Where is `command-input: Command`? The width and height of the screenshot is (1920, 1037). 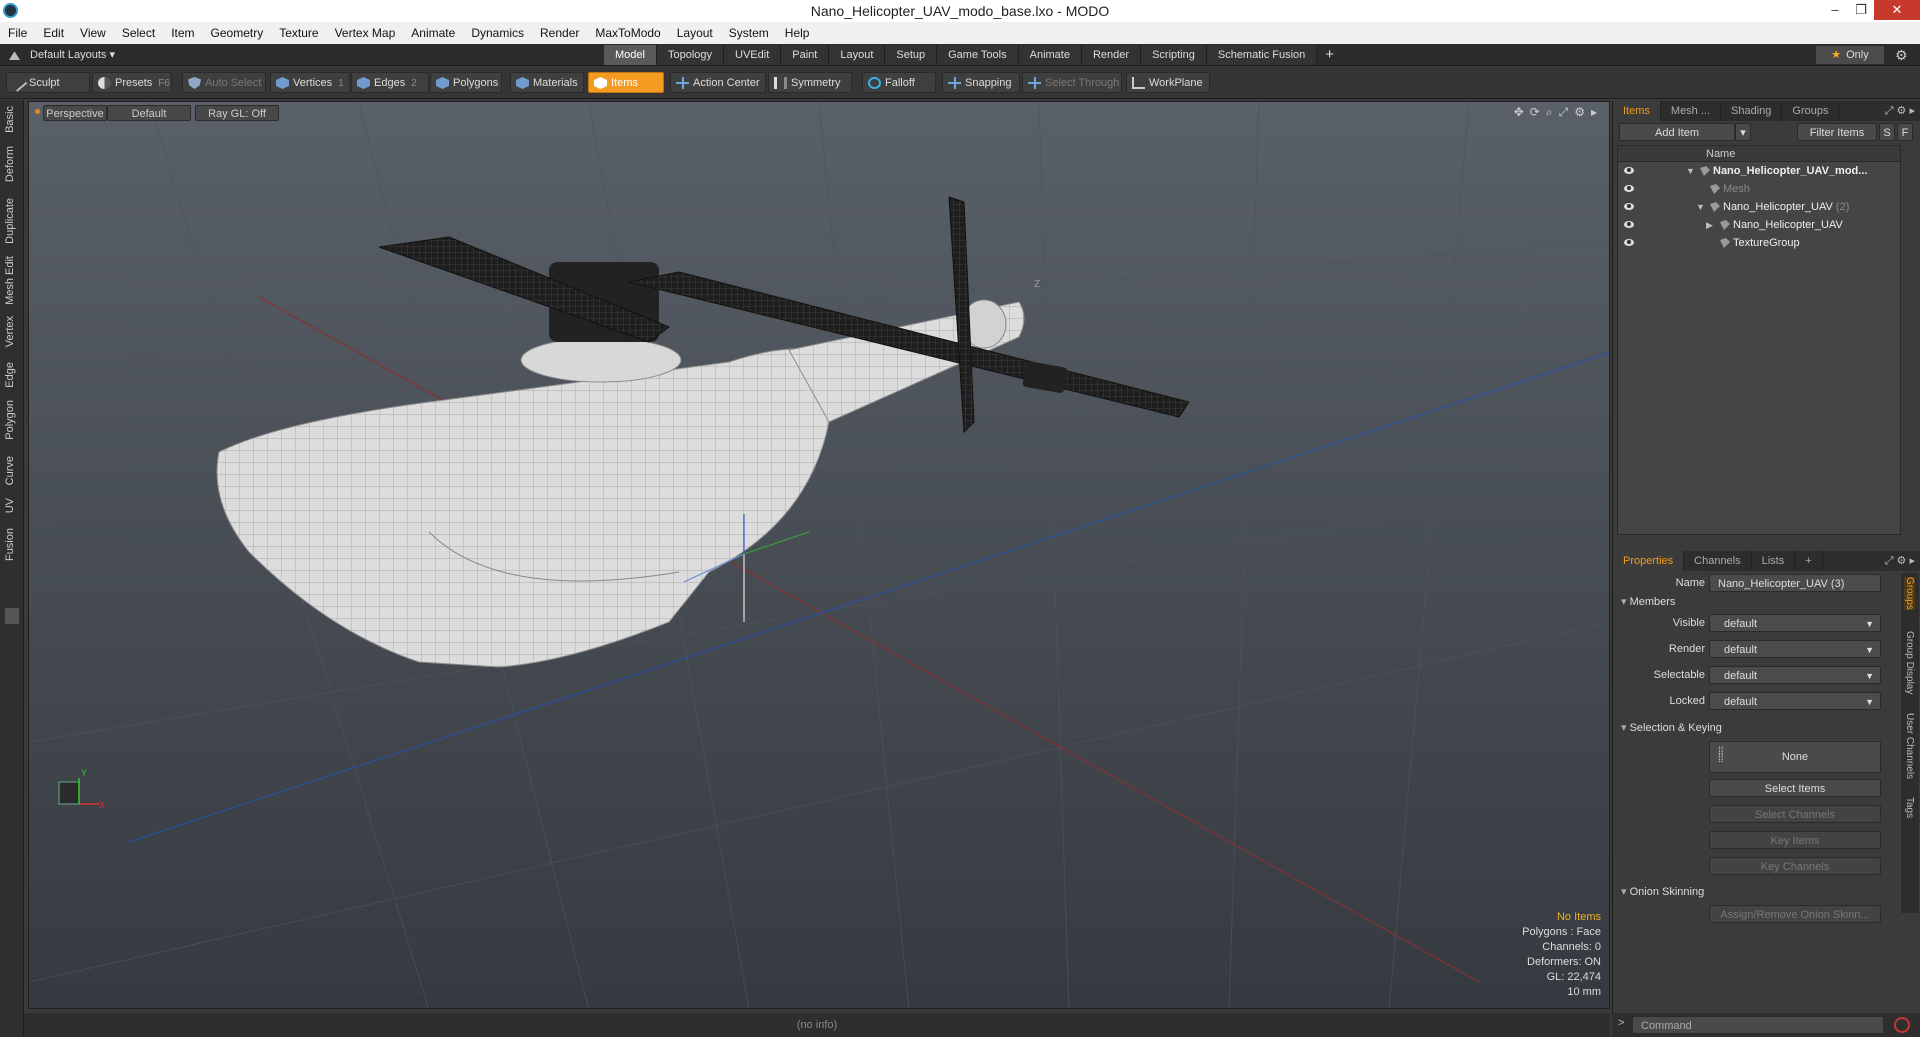 command-input: Command is located at coordinates (1758, 1025).